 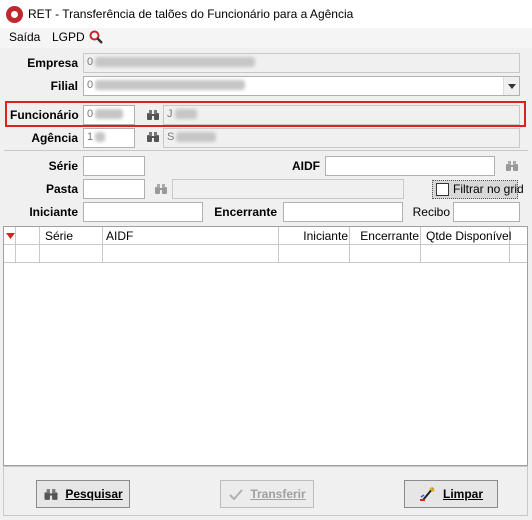 I want to click on serie-label: Série, so click(x=63, y=166).